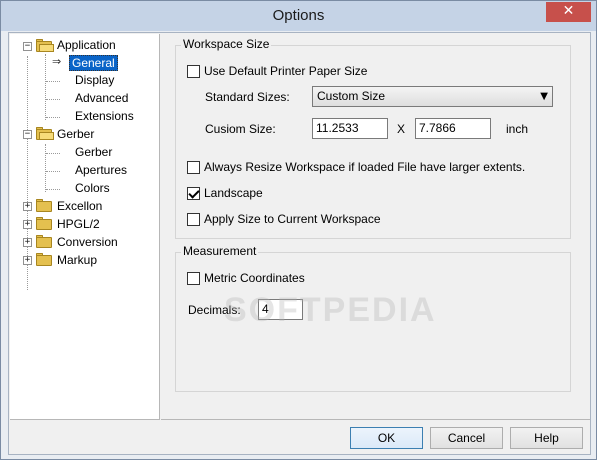 Image resolution: width=597 pixels, height=460 pixels. I want to click on landscape-row: Landscape, so click(225, 193).